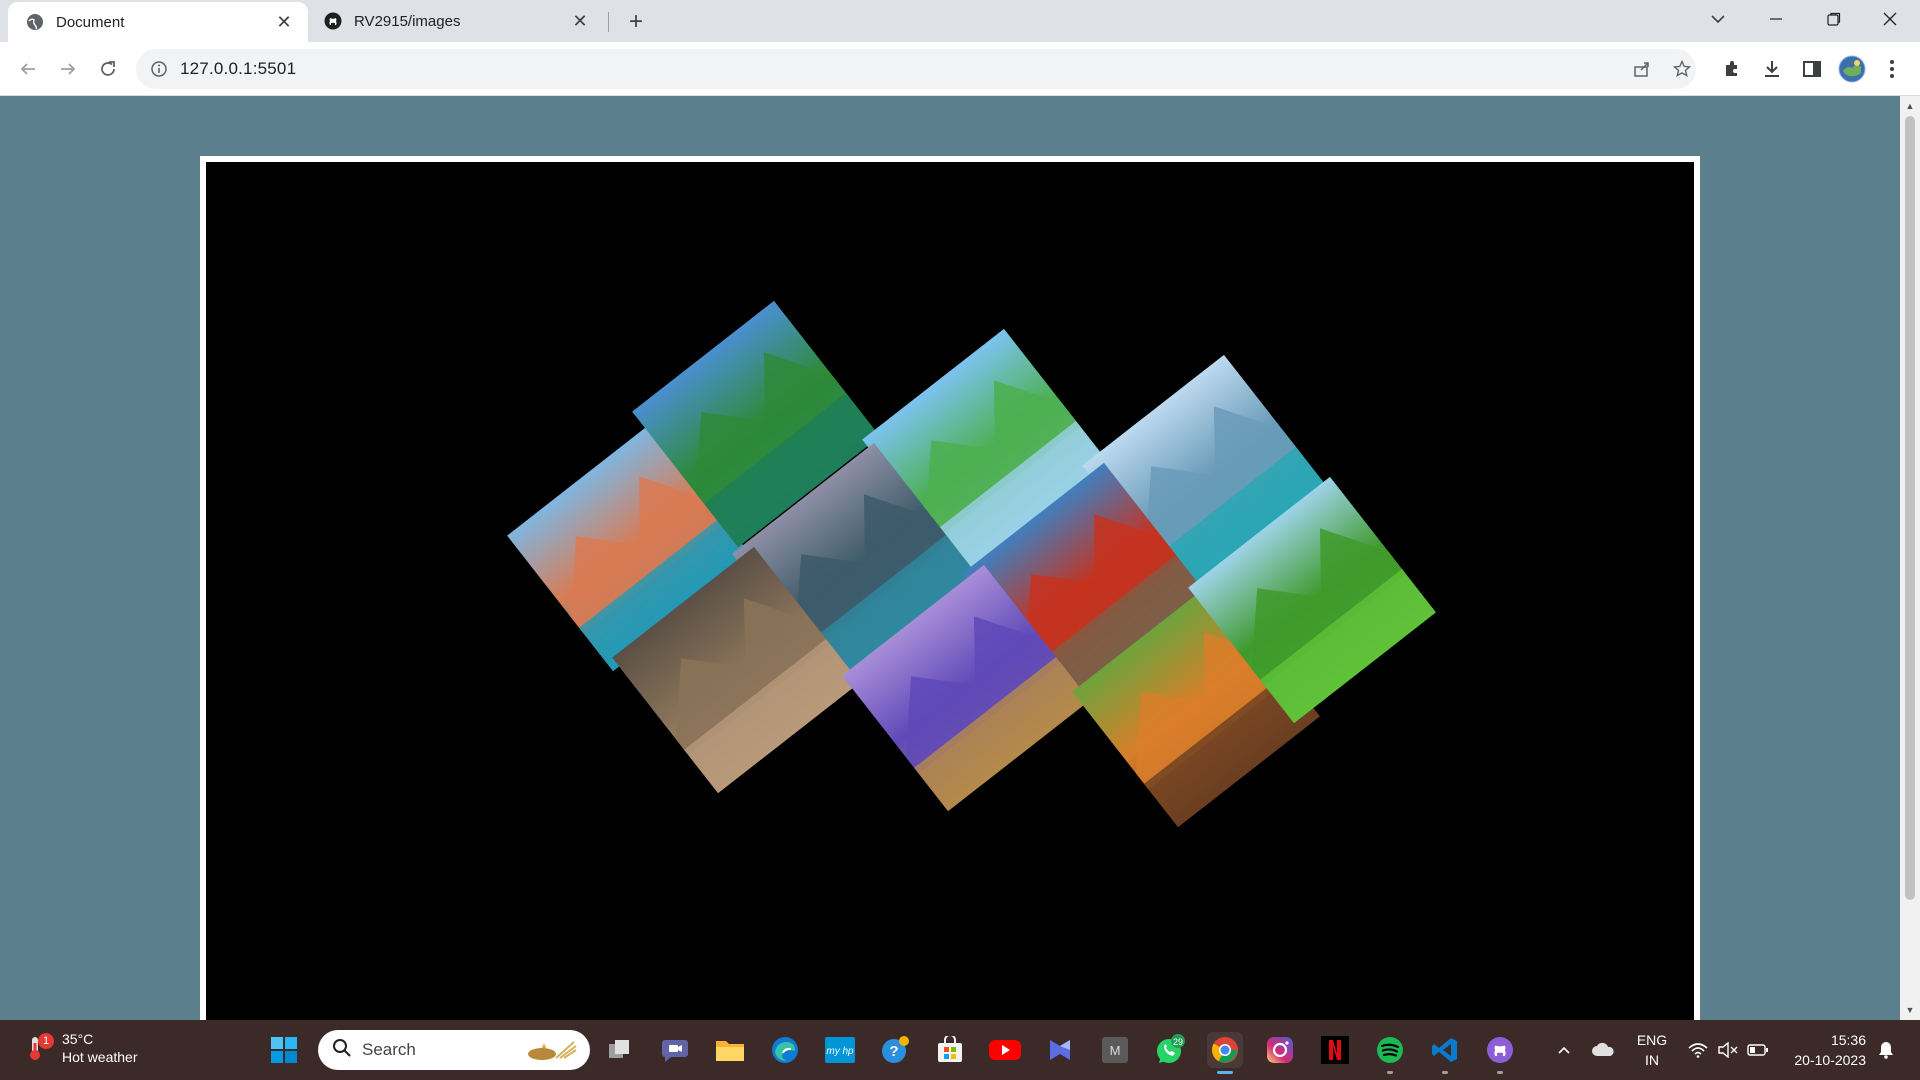 The height and width of the screenshot is (1080, 1920). What do you see at coordinates (108, 69) in the screenshot?
I see `reload-icon` at bounding box center [108, 69].